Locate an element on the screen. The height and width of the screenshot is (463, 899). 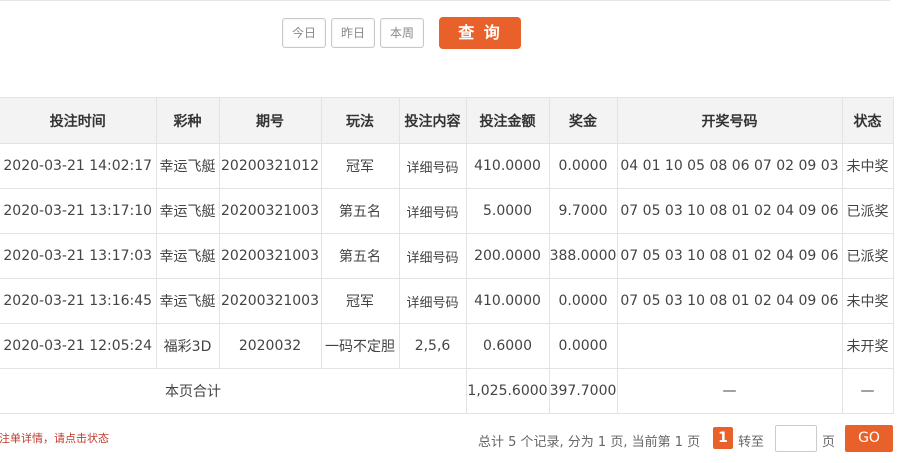
bet-content: 2,5,6 is located at coordinates (432, 346).